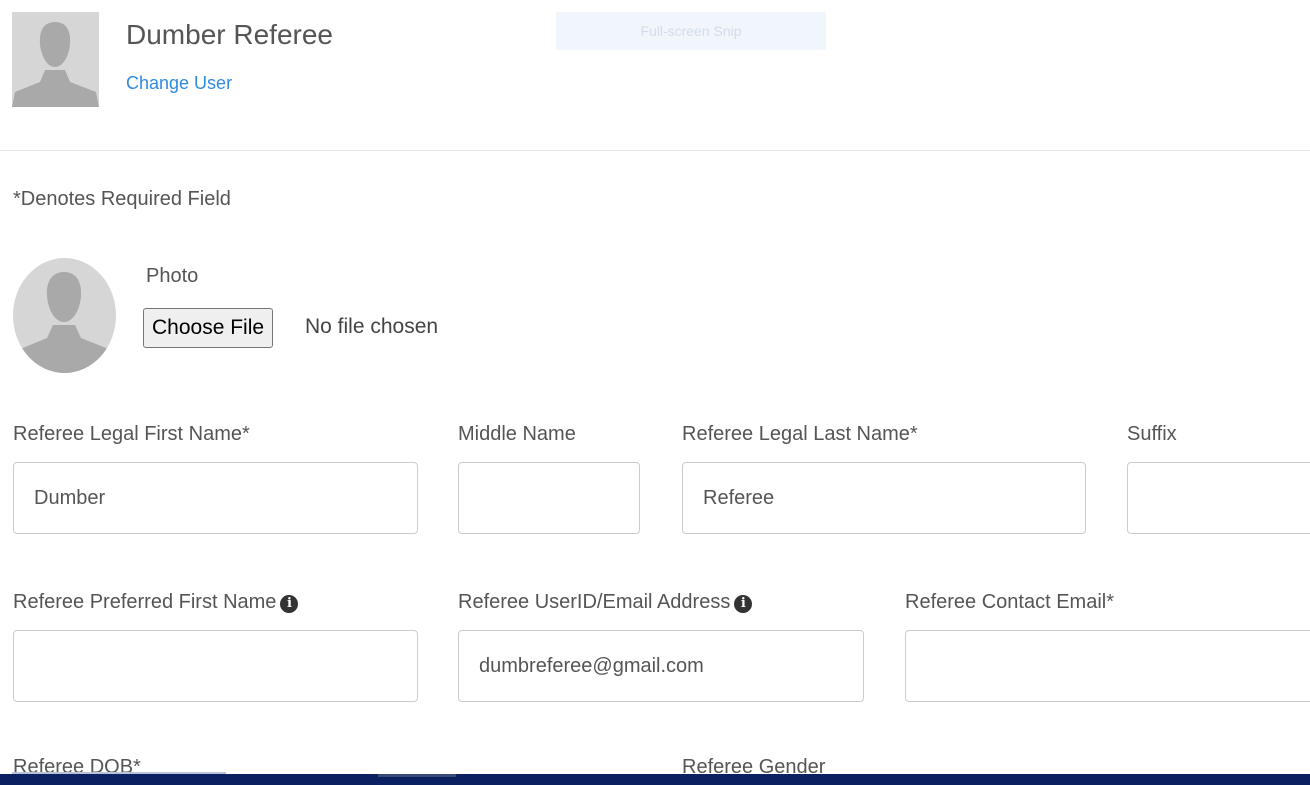  Describe the element at coordinates (215, 666) in the screenshot. I see `preferred-name-input` at that location.